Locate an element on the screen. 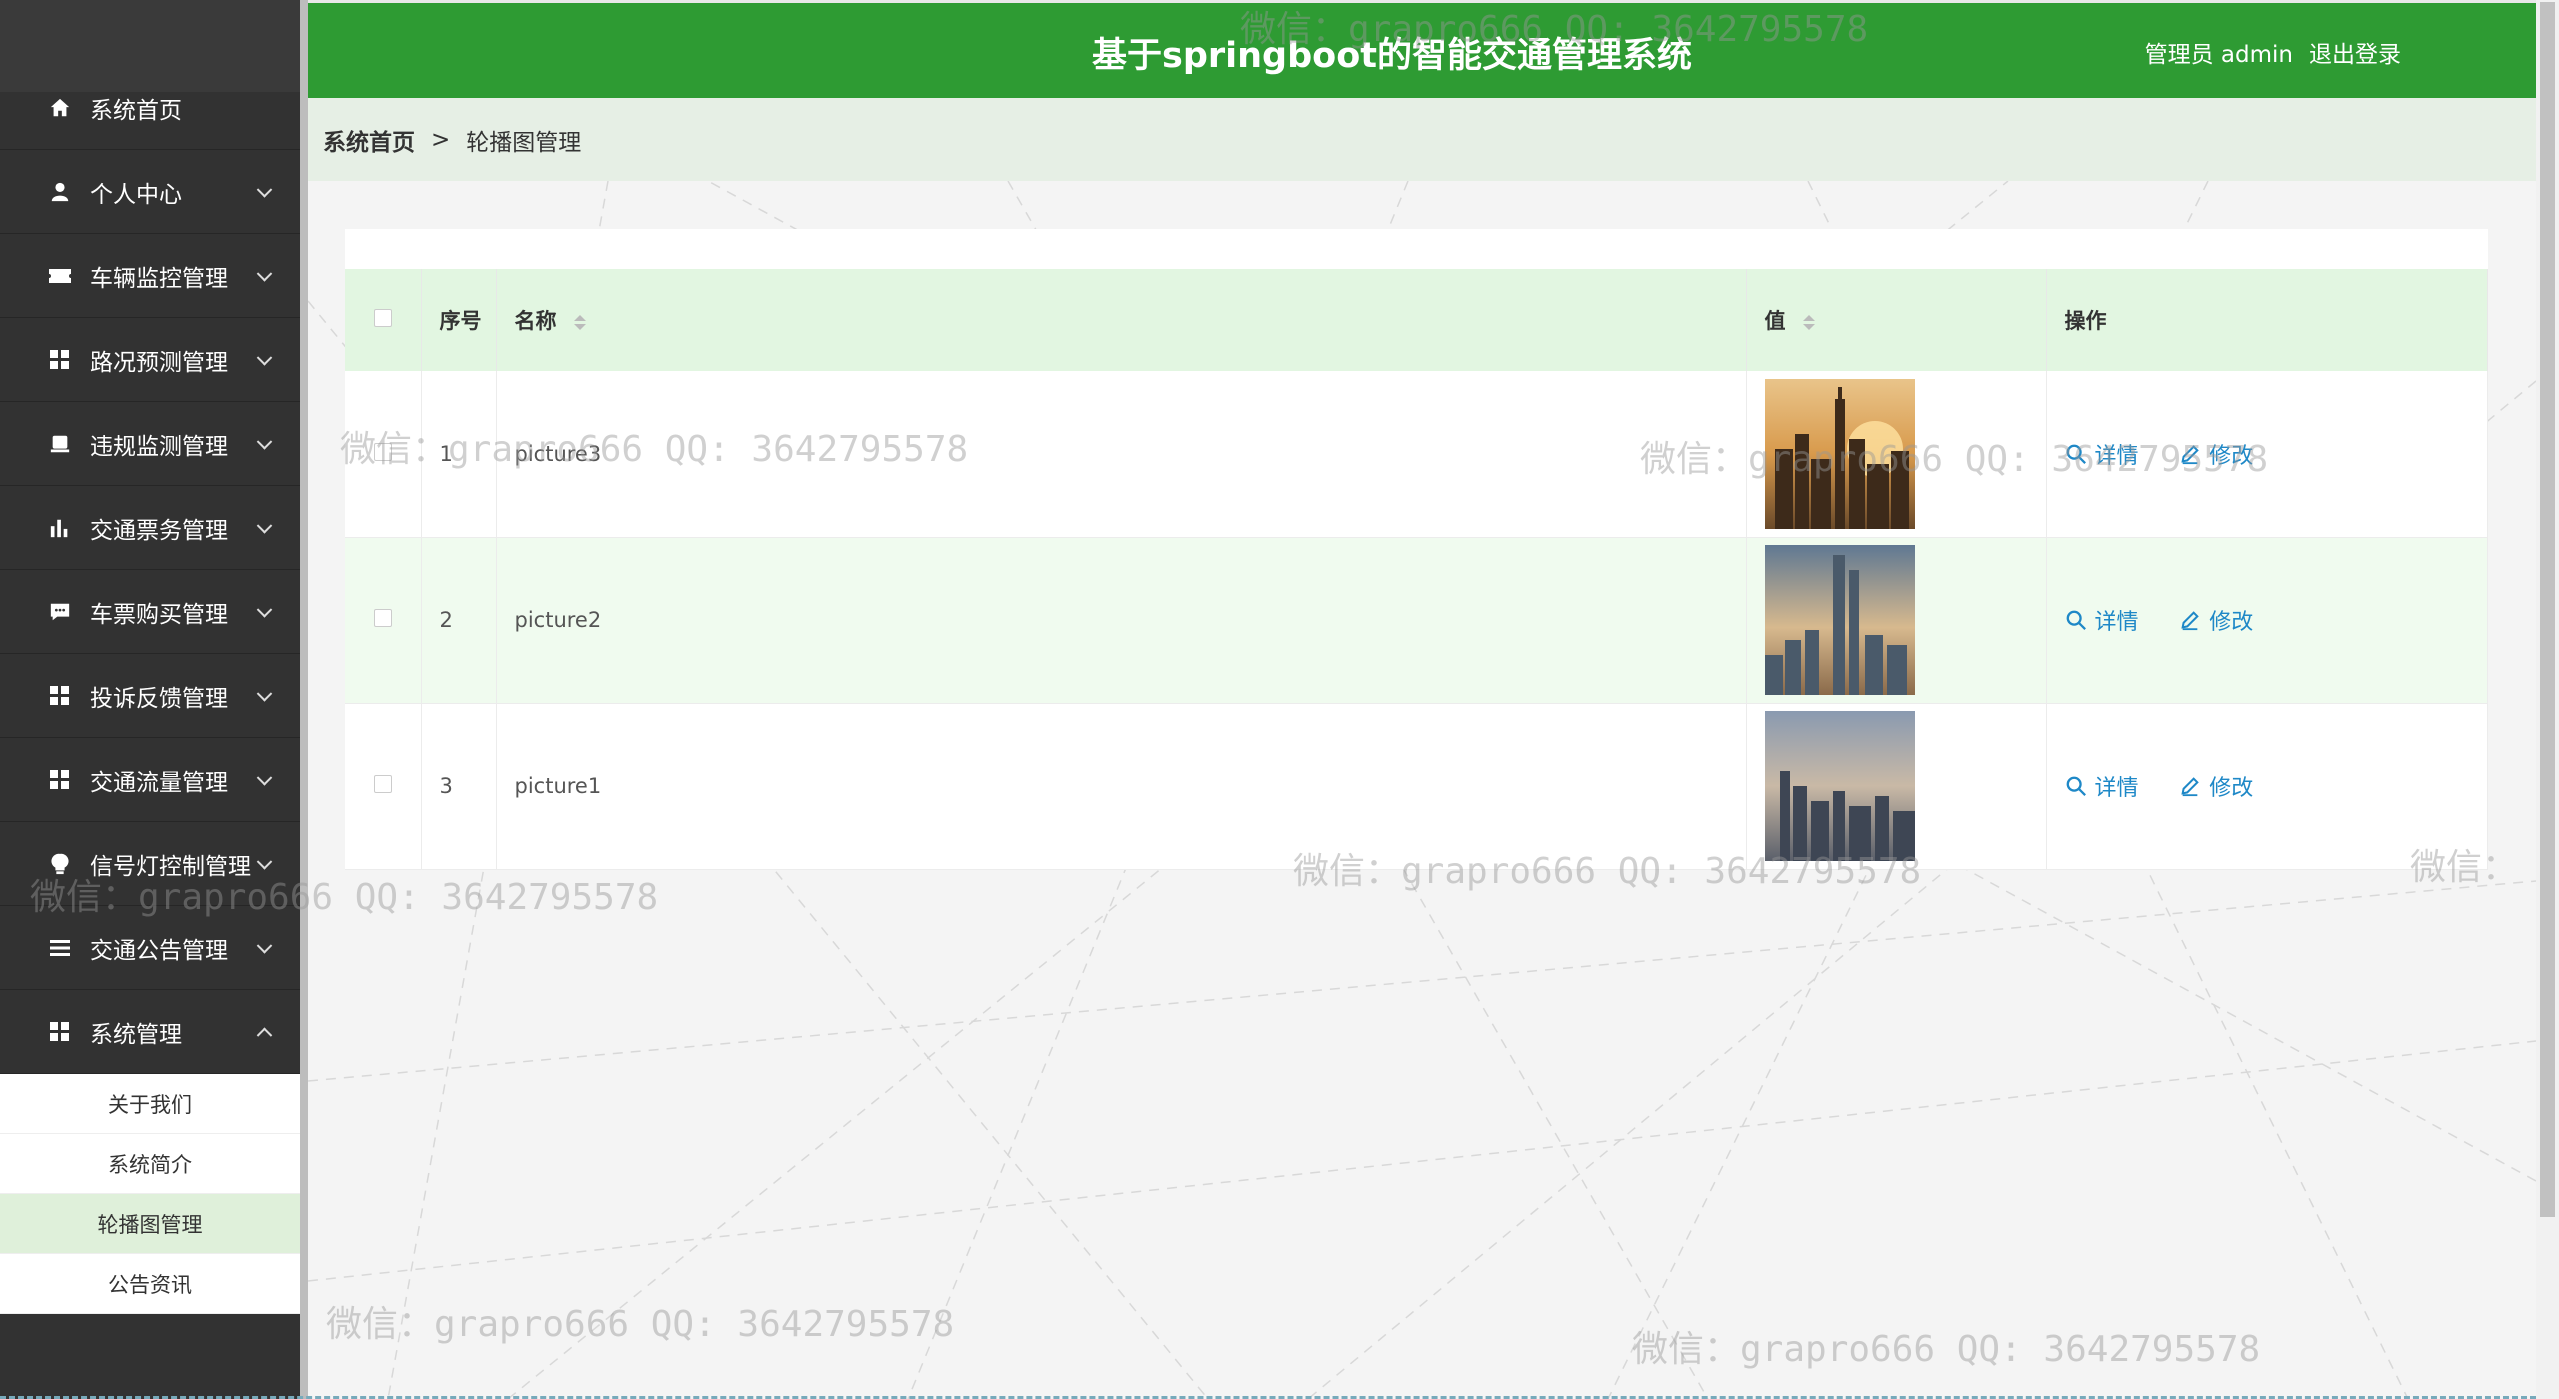  pencil-icon is located at coordinates (2190, 787).